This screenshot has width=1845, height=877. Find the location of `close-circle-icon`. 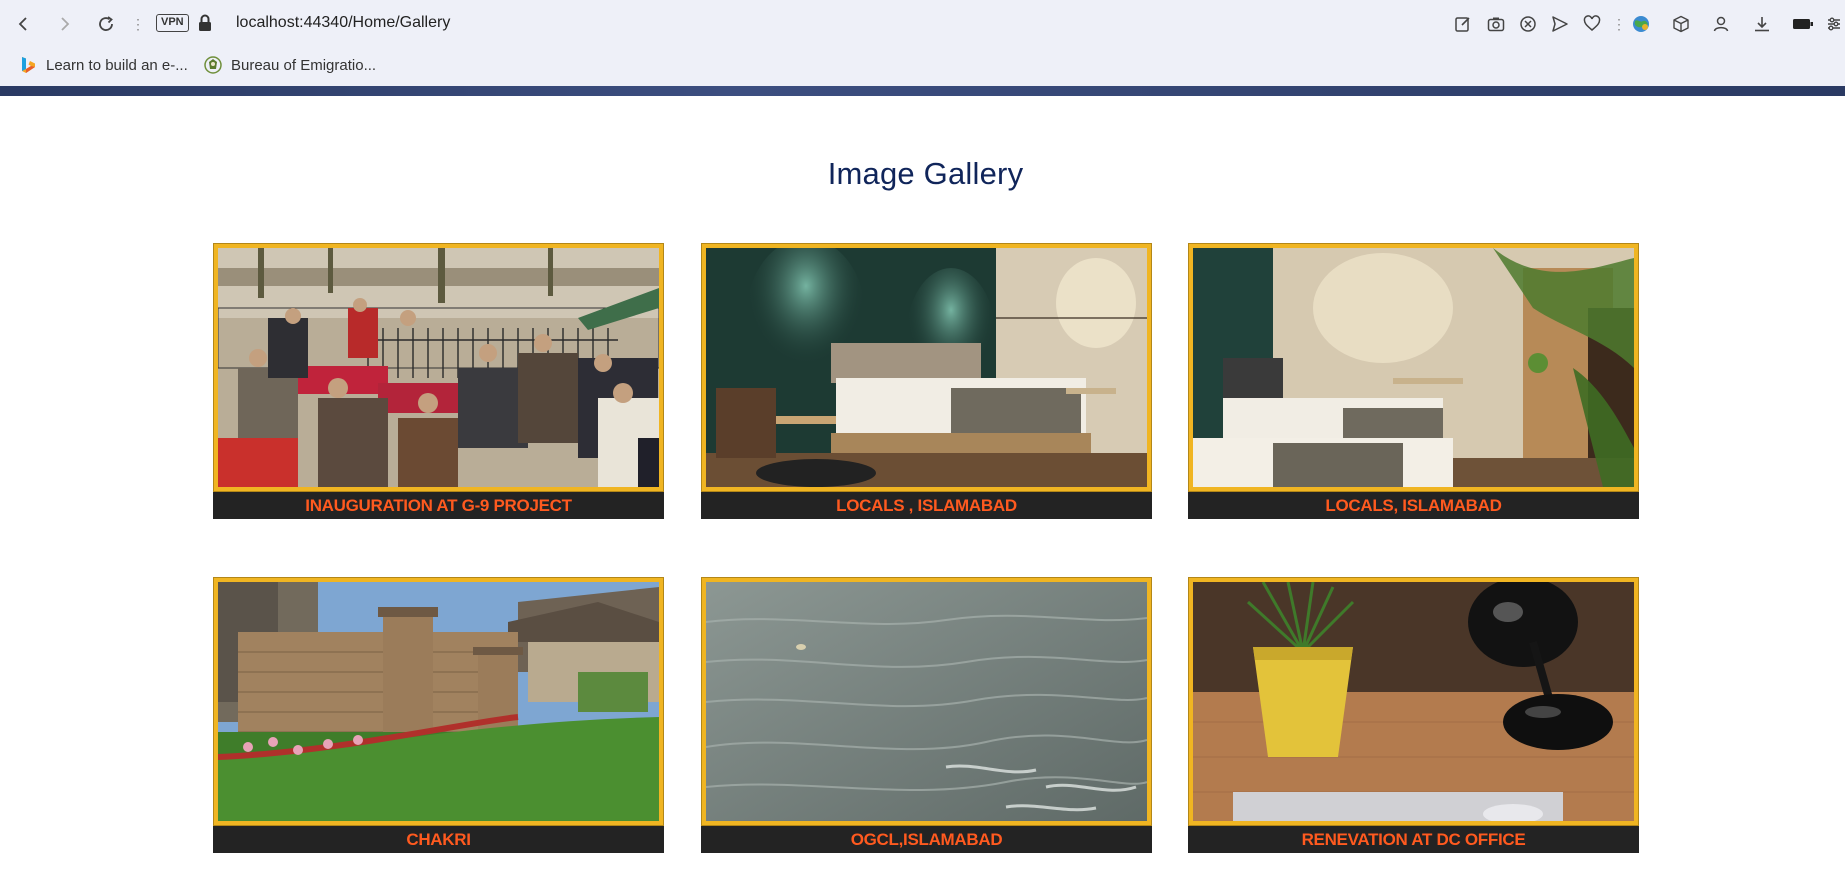

close-circle-icon is located at coordinates (1528, 24).